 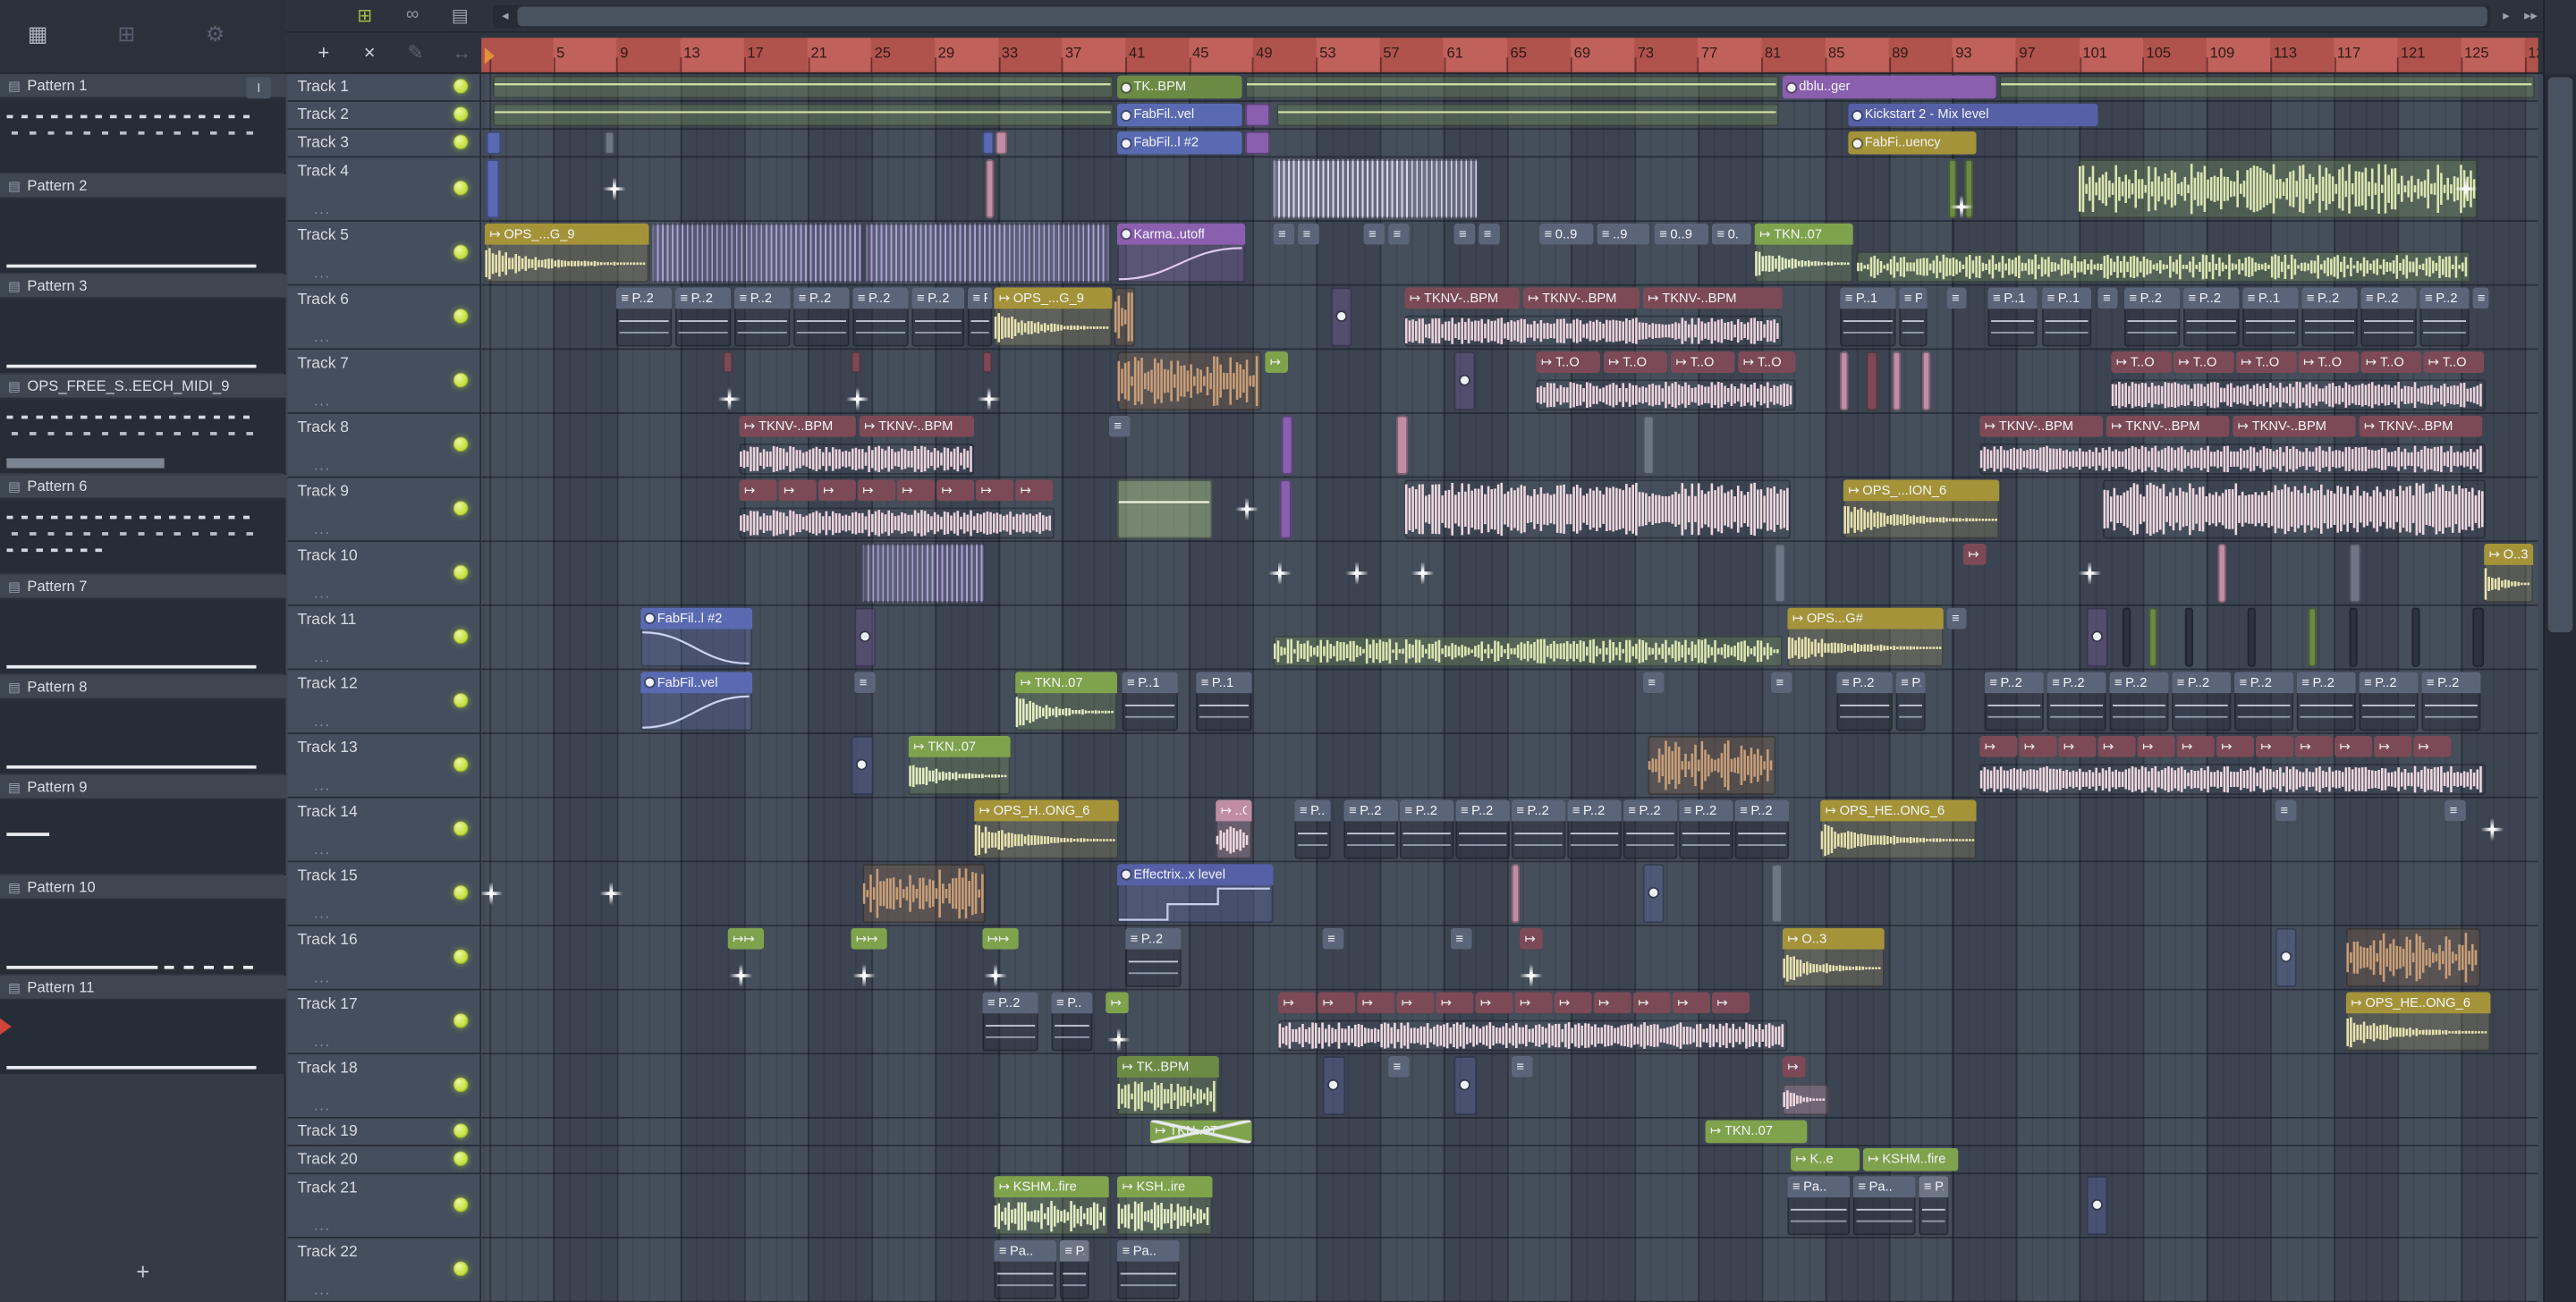 What do you see at coordinates (143, 186) in the screenshot?
I see `pattern-item-header: ▤ Pattern 2` at bounding box center [143, 186].